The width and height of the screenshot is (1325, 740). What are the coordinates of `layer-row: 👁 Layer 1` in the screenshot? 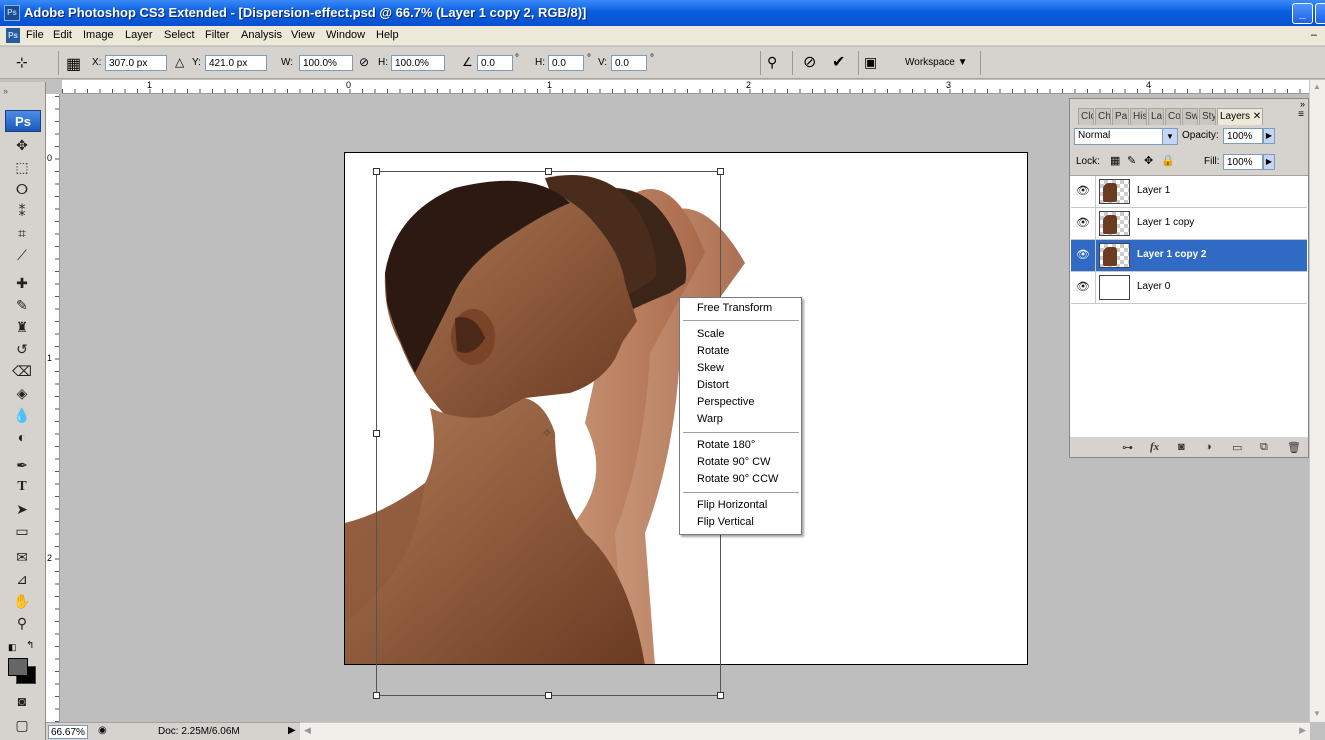 It's located at (1189, 192).